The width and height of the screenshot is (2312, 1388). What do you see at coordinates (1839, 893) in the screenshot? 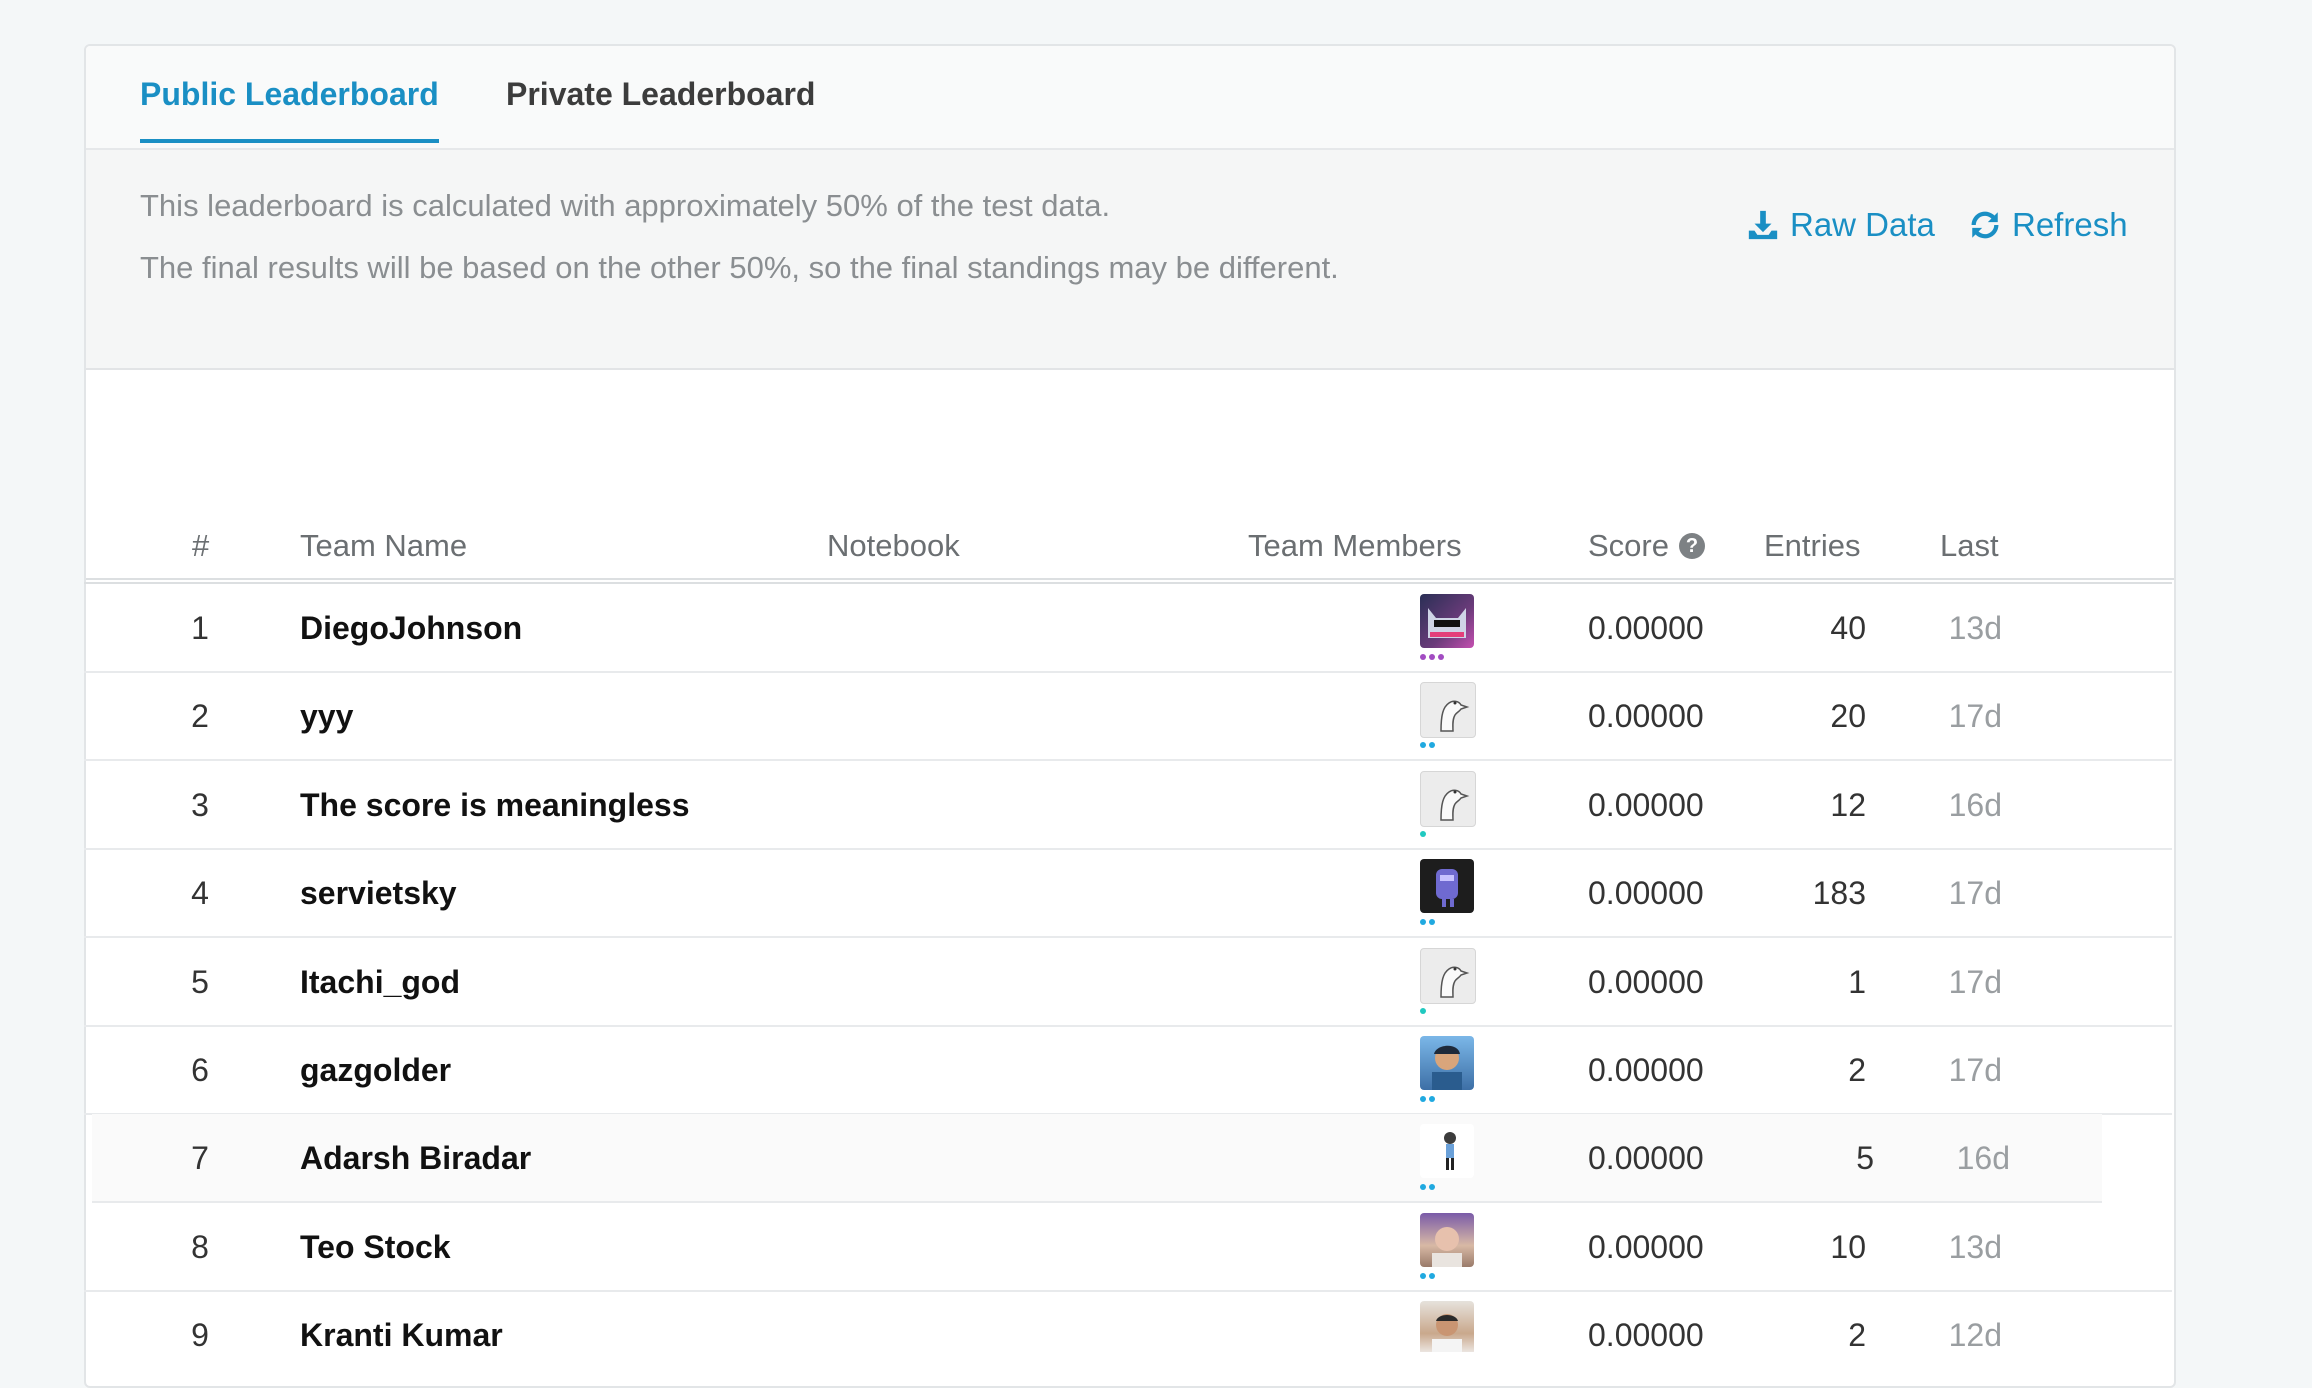
I see `entries-cell: 183` at bounding box center [1839, 893].